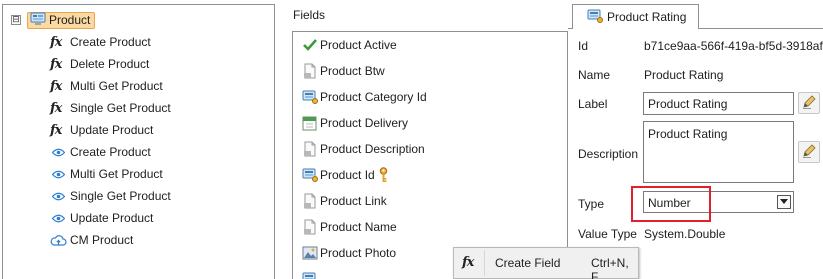  What do you see at coordinates (309, 45) in the screenshot?
I see `checkmark-icon` at bounding box center [309, 45].